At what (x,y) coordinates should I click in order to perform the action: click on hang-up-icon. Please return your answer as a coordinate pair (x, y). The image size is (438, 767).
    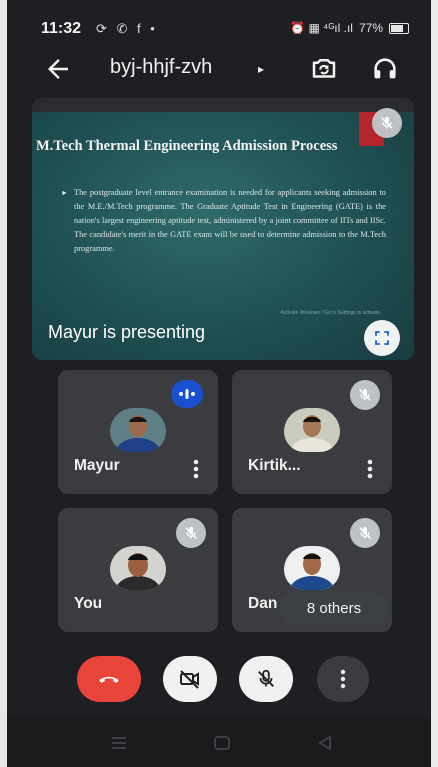
    Looking at the image, I should click on (109, 679).